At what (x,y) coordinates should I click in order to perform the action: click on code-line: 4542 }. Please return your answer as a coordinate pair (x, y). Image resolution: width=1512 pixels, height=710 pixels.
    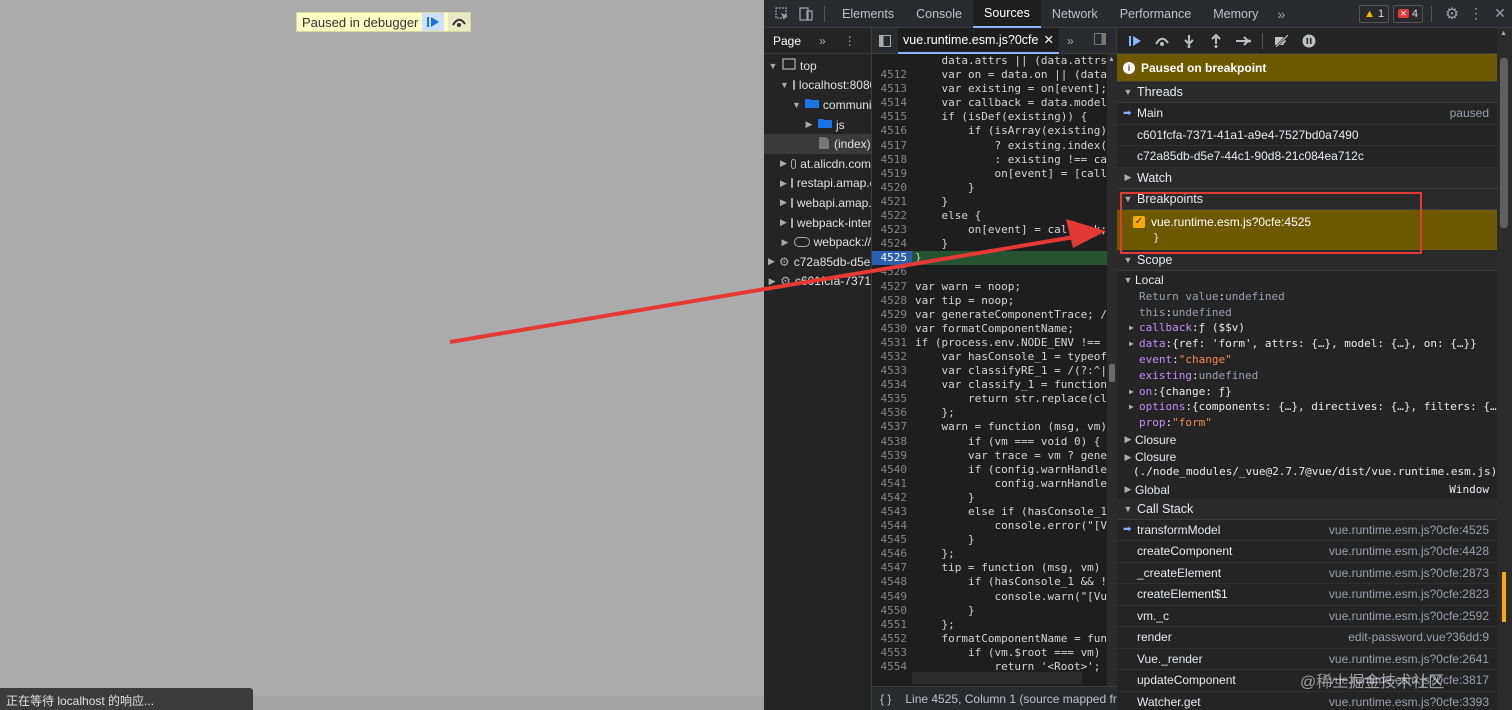
    Looking at the image, I should click on (989, 497).